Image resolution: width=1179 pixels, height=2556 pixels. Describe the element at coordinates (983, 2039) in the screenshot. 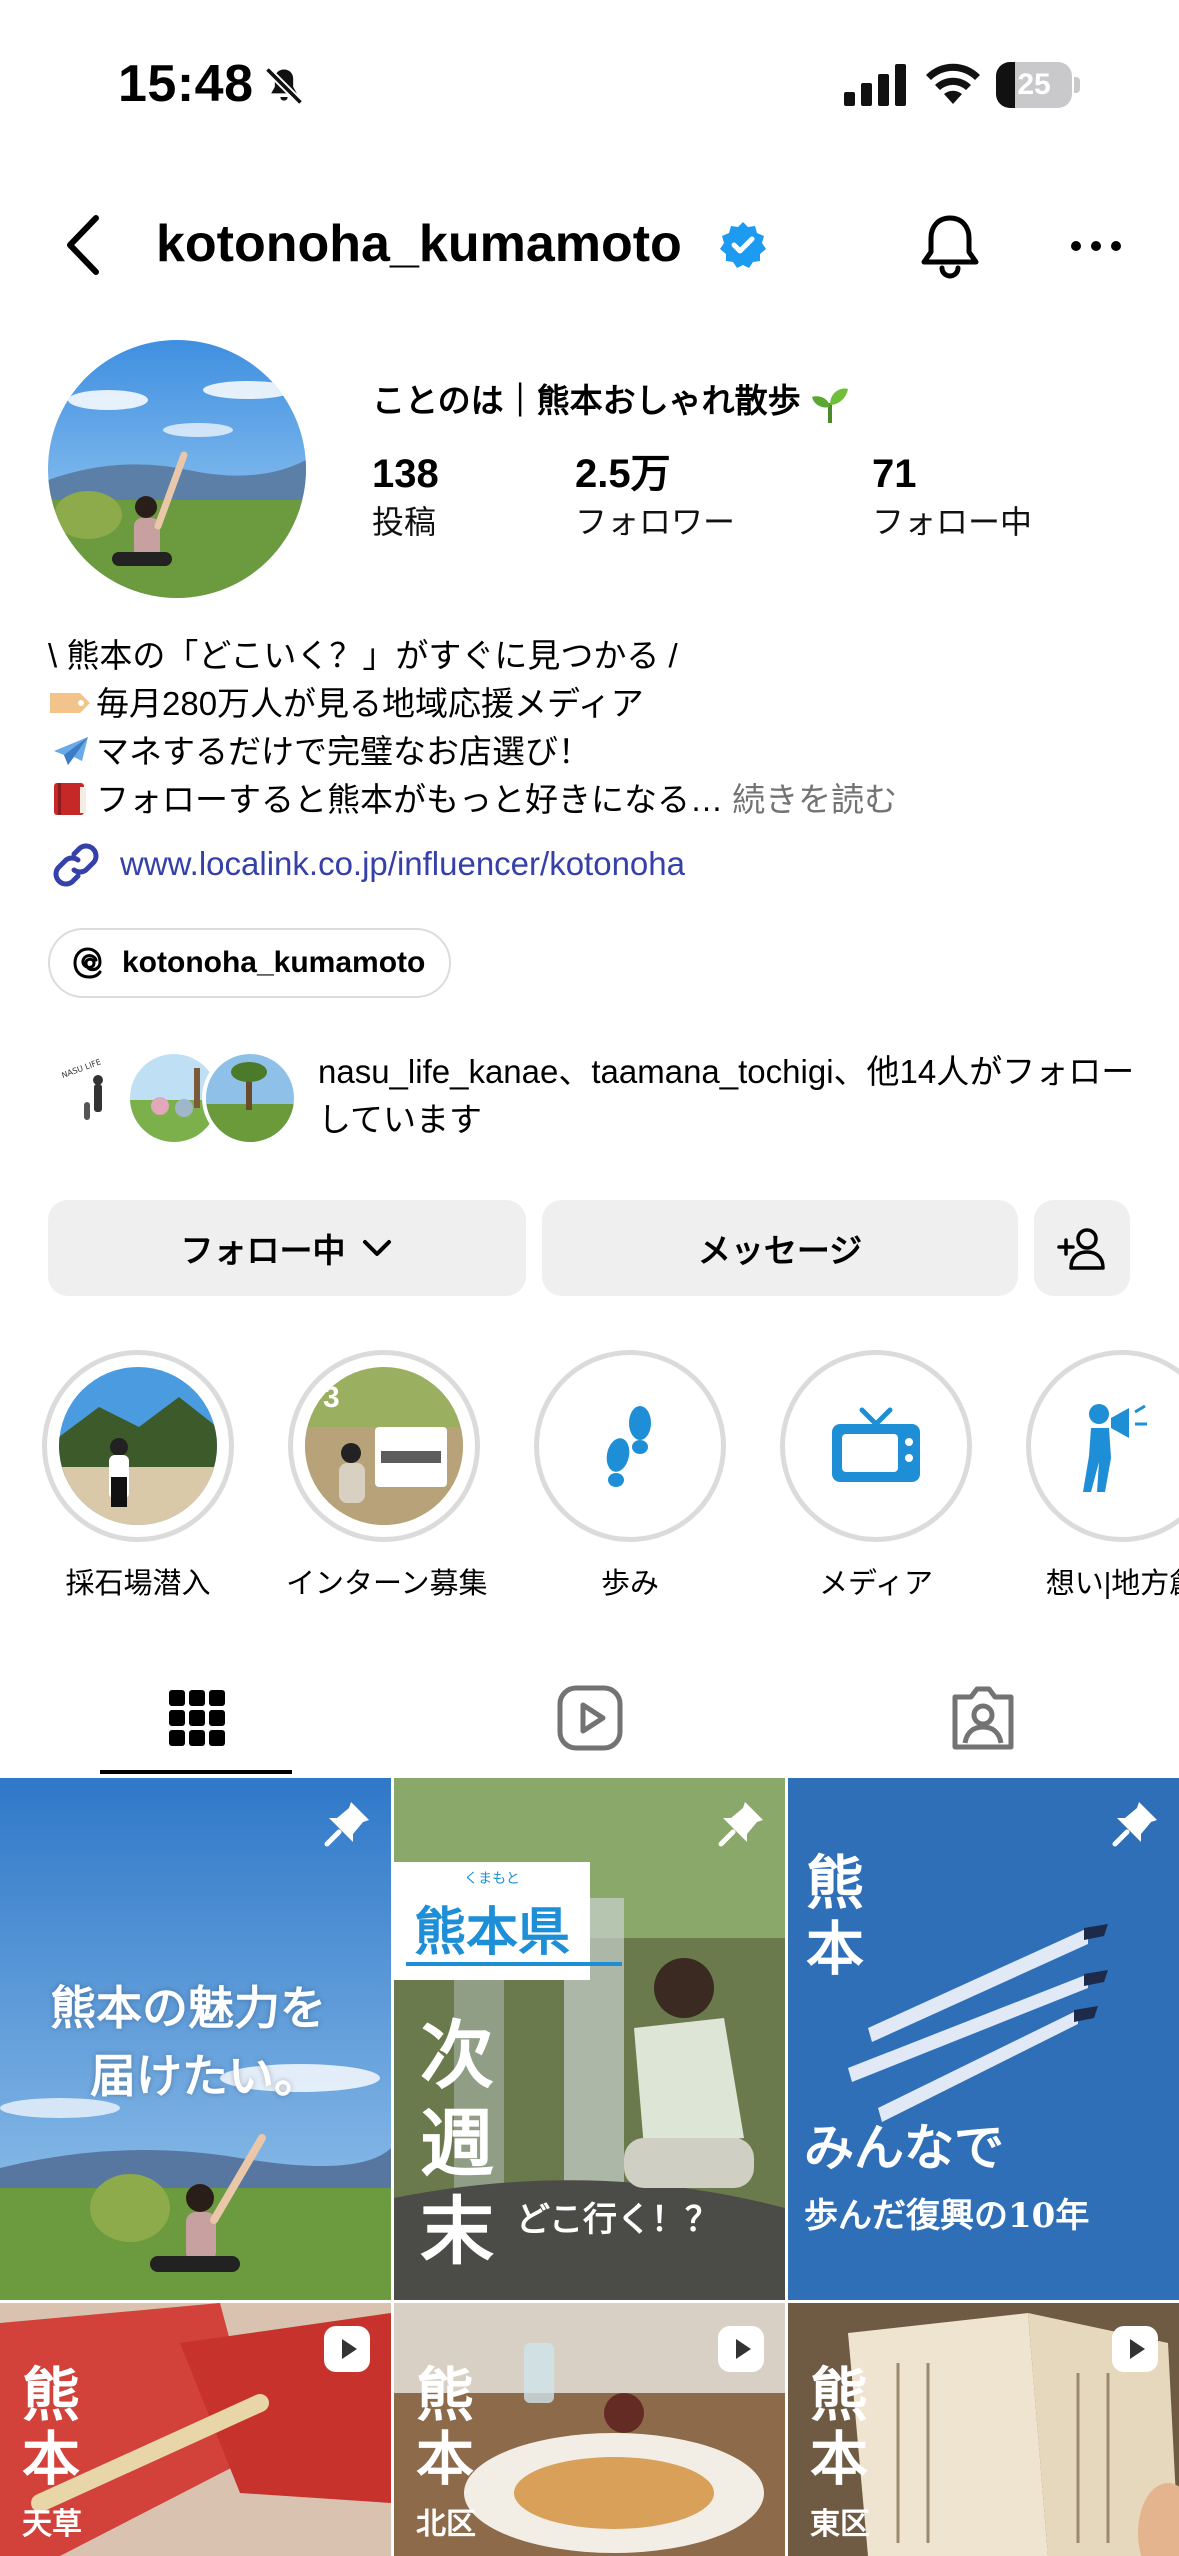

I see `post-tile: 熊本 みんなで 歩んだ復興の10年` at that location.